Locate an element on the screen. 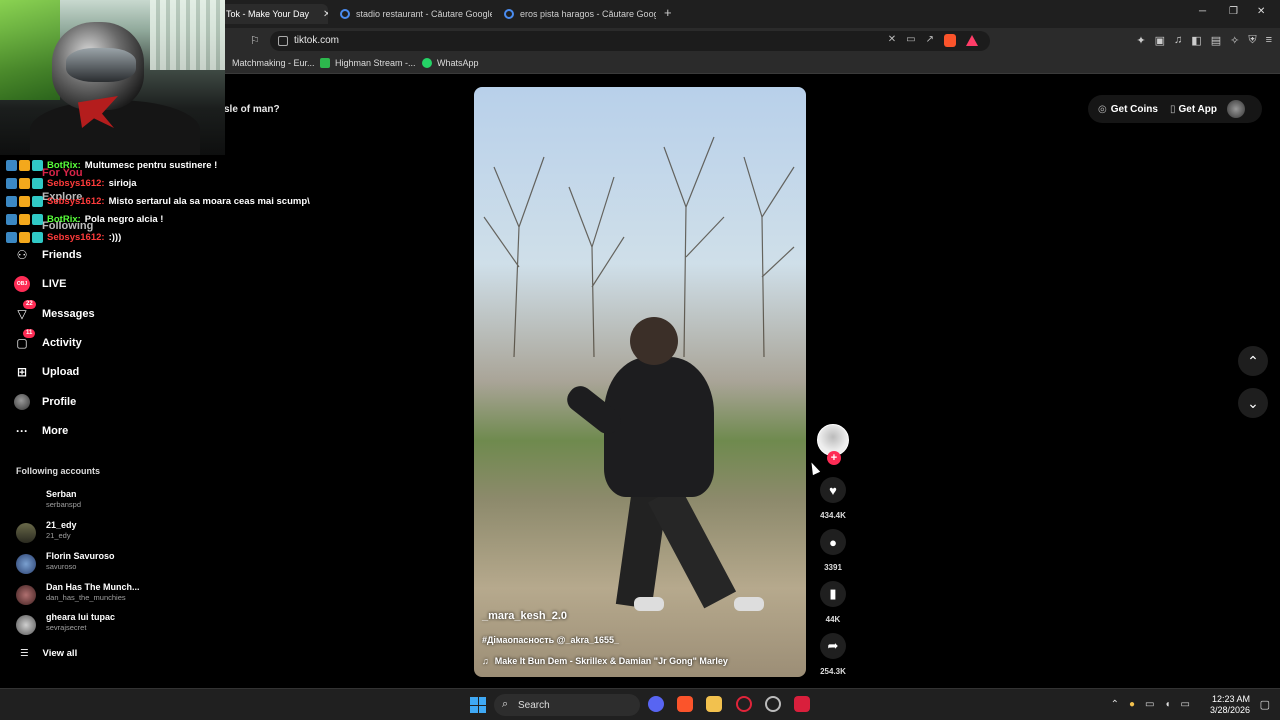 Image resolution: width=1280 pixels, height=720 pixels. sidebar-item-profile: Profile is located at coordinates (104, 402).